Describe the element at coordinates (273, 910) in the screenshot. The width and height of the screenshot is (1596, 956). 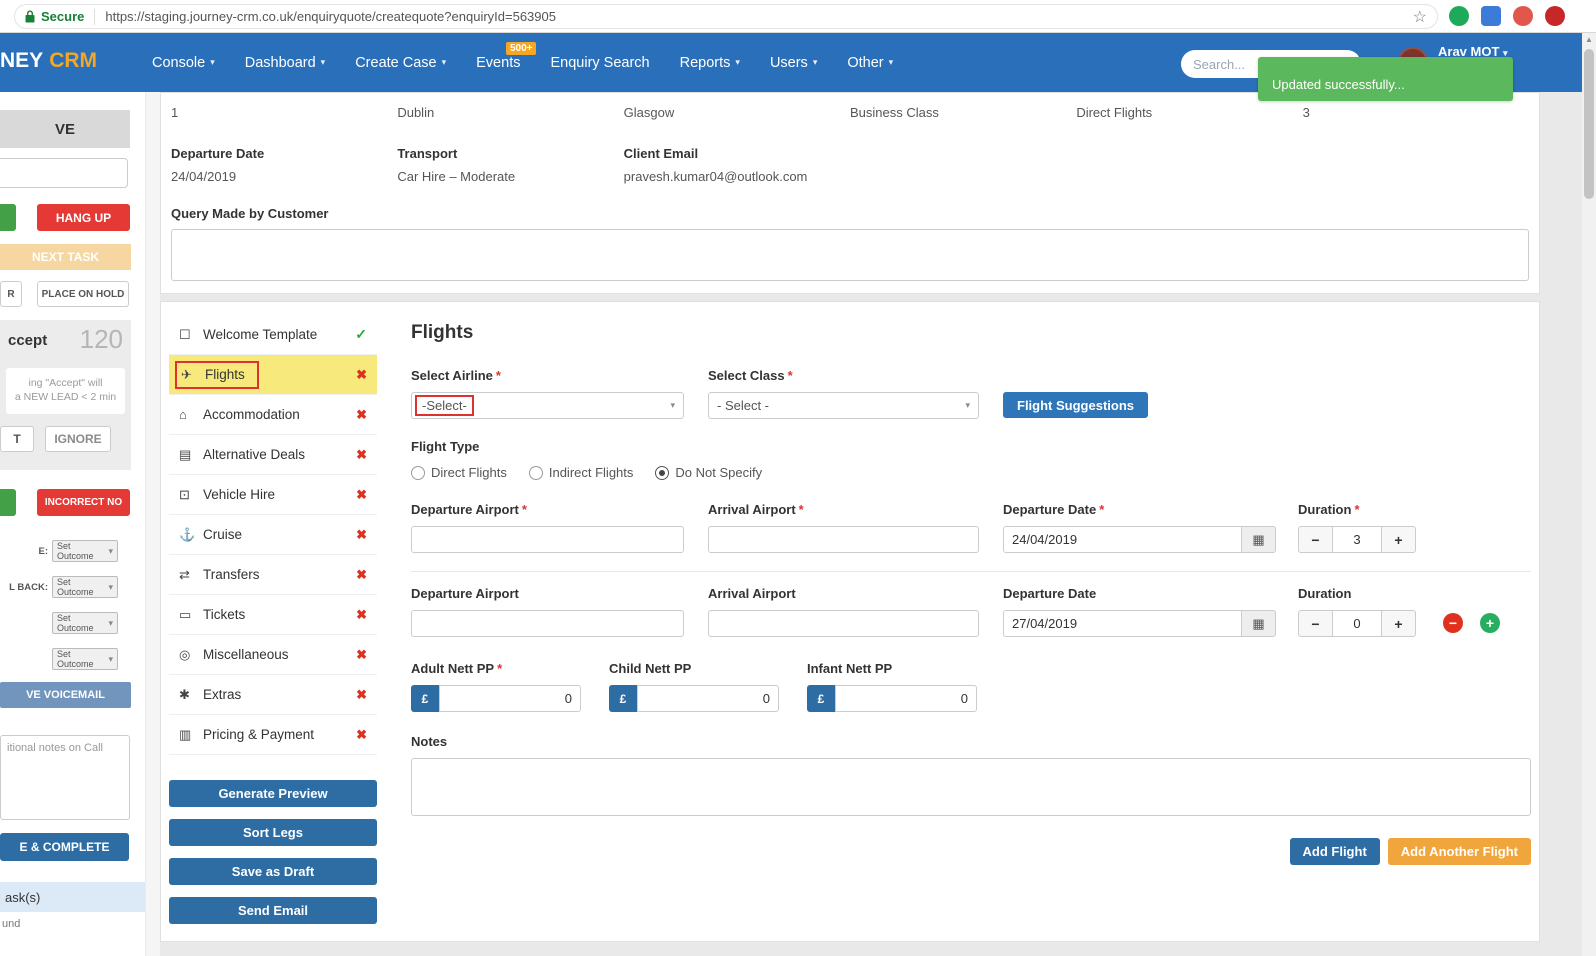
I see `send-email-button: Send Email` at that location.